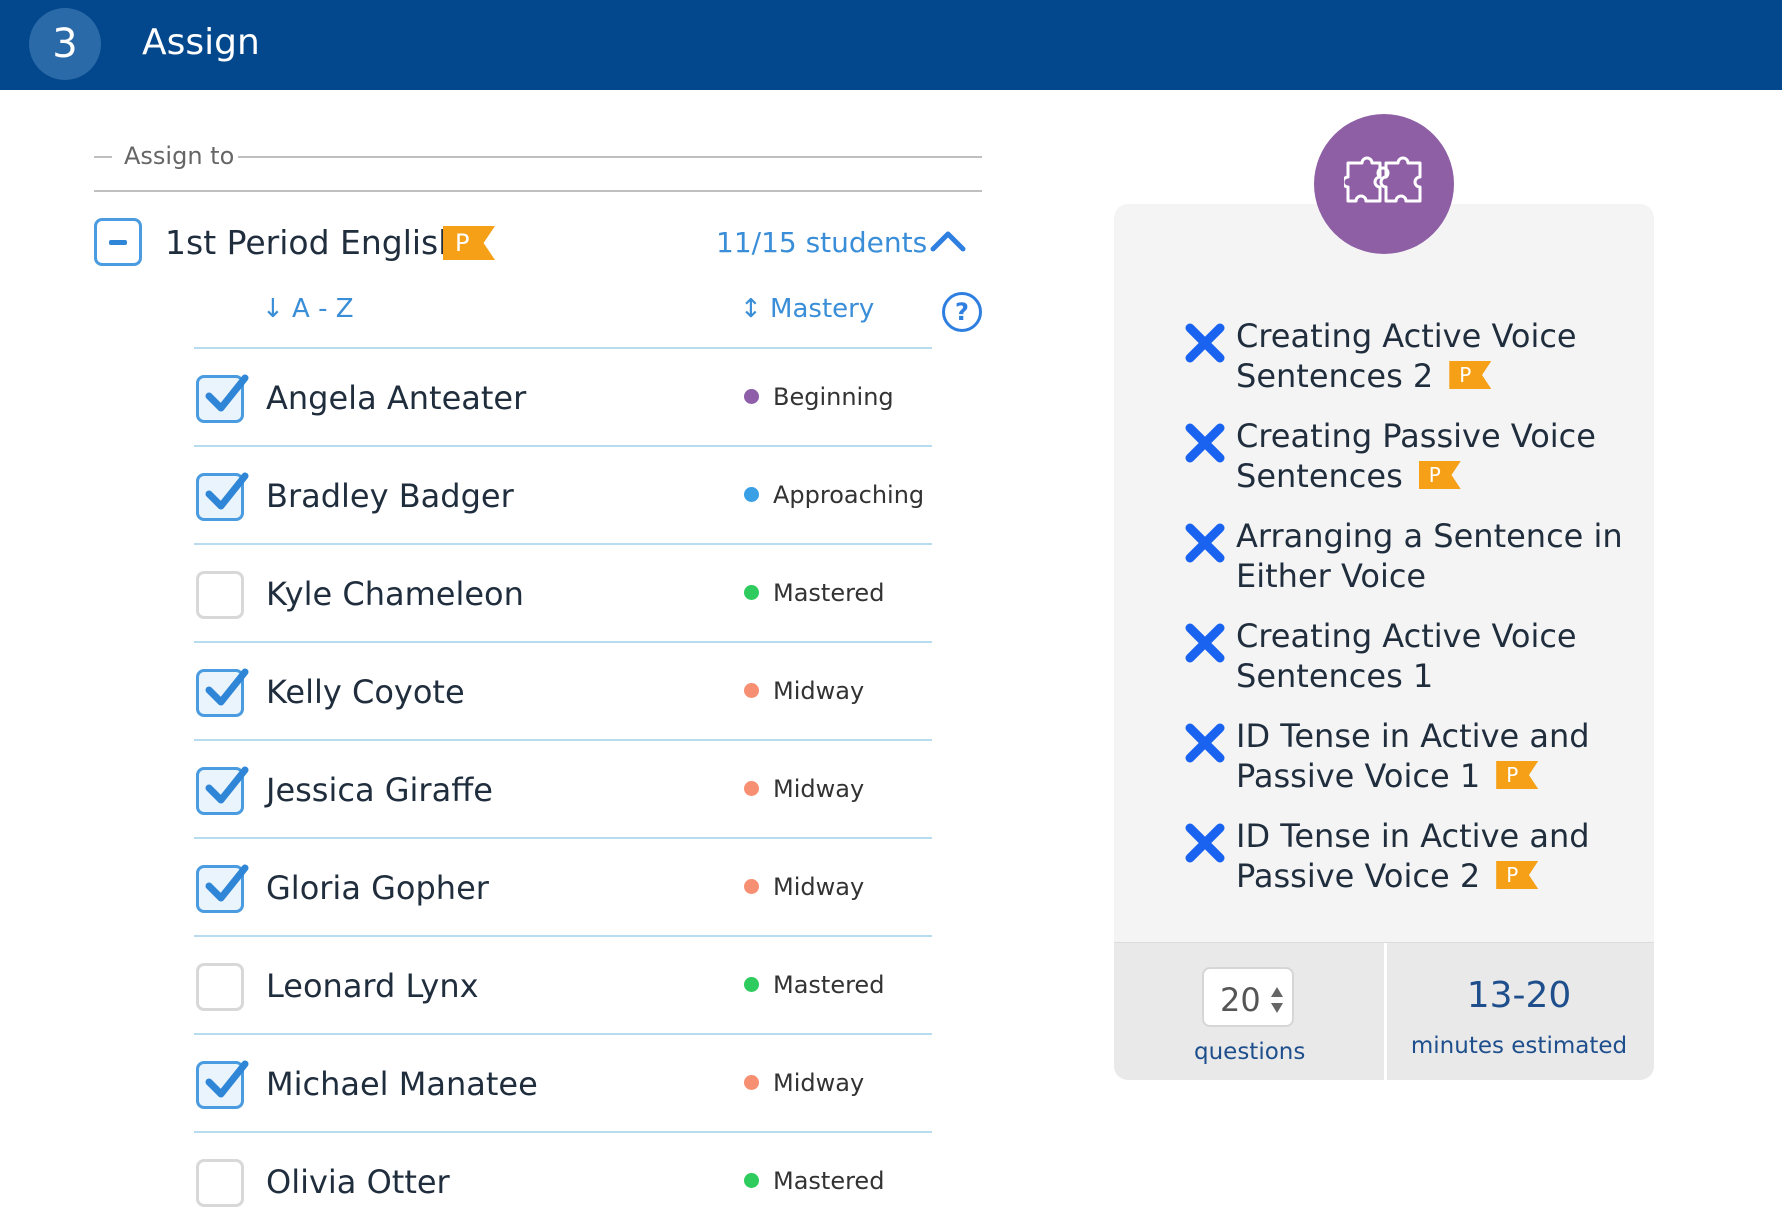 The width and height of the screenshot is (1782, 1230). What do you see at coordinates (563, 888) in the screenshot?
I see `student-row: Gloria Gopher Midway` at bounding box center [563, 888].